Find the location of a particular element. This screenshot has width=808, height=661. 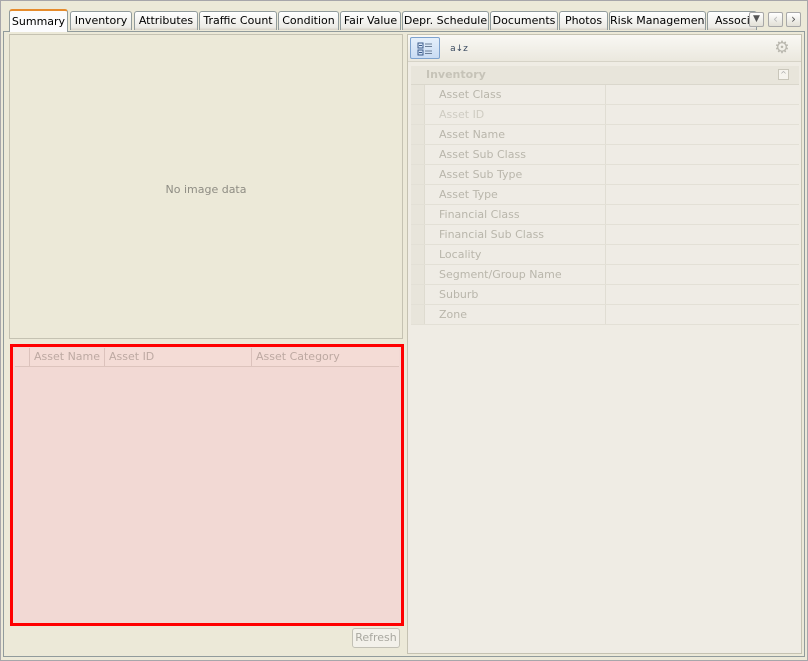

property-name: Asset ID is located at coordinates (462, 114).